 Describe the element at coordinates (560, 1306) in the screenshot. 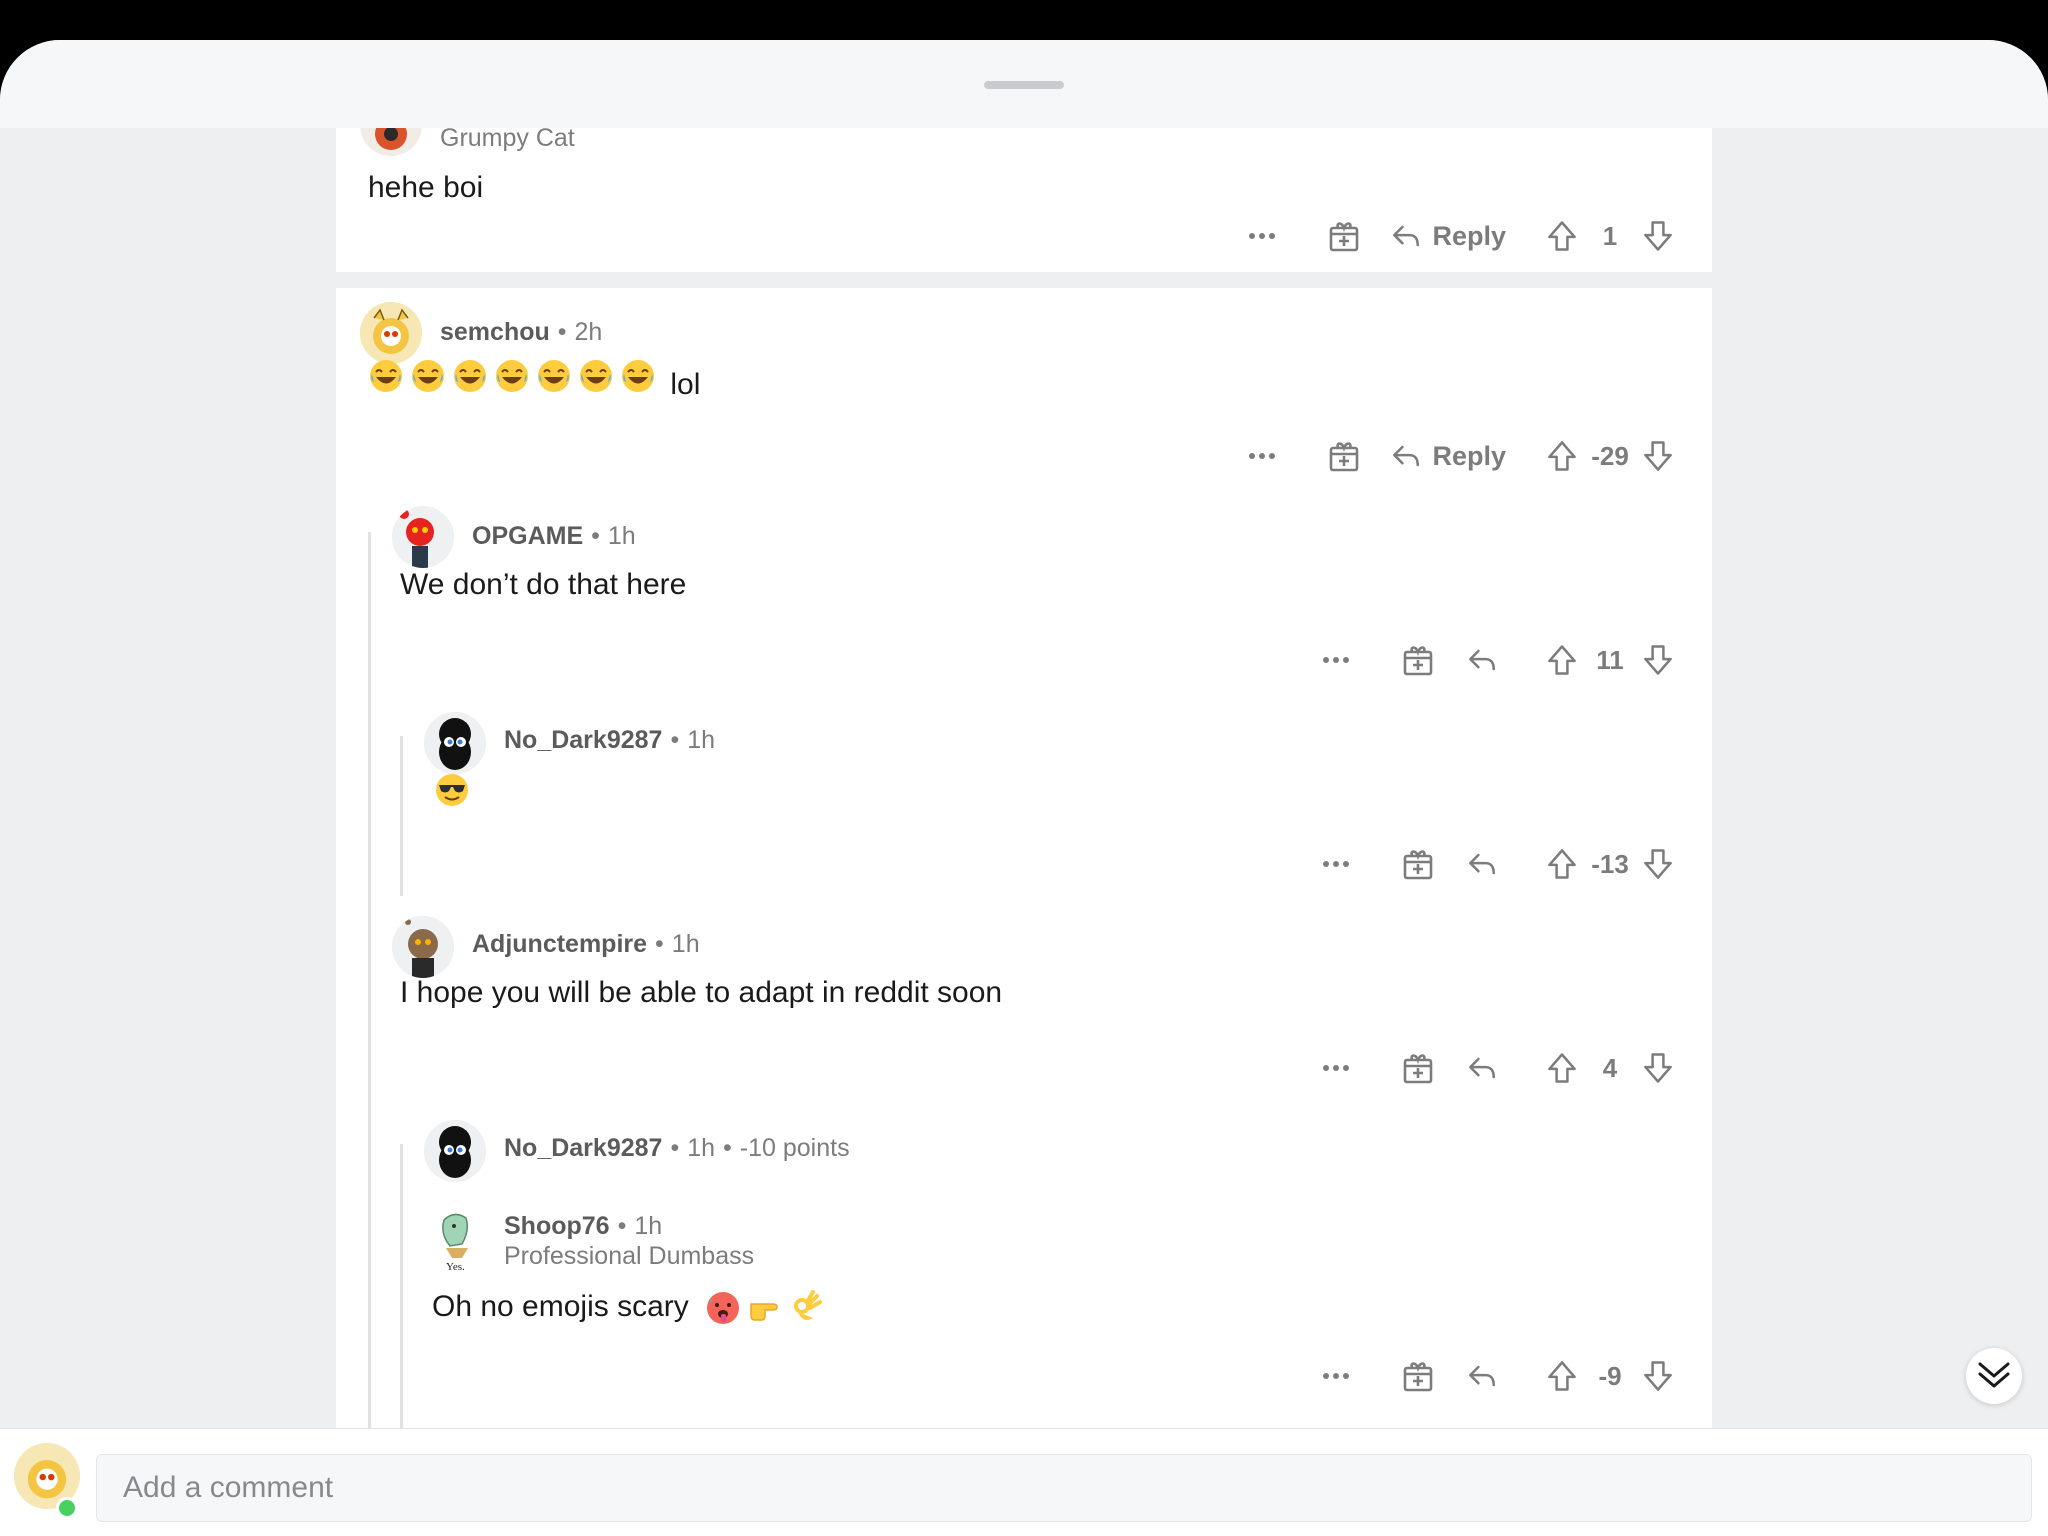

I see `comment-text-main: Oh no emojis scary` at that location.